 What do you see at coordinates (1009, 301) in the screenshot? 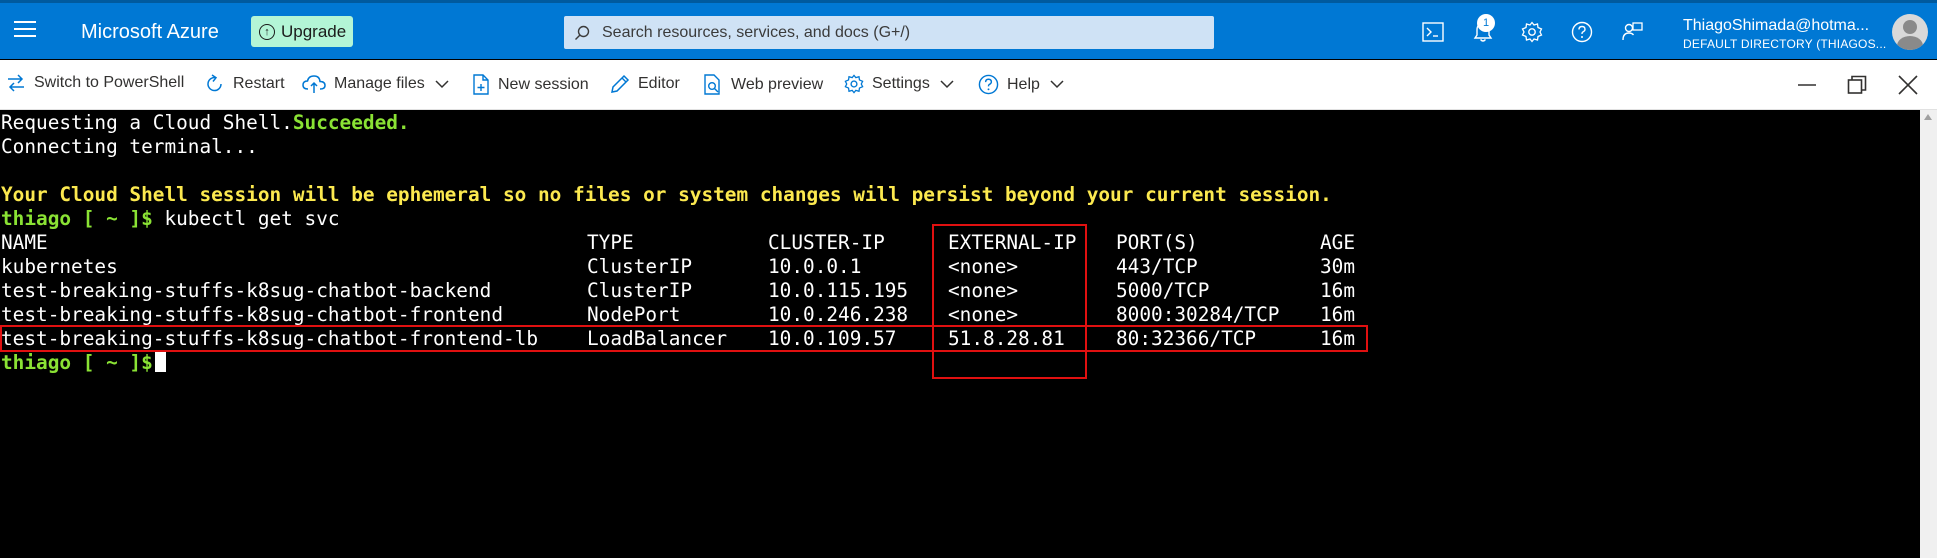
I see `highlight-column-box` at bounding box center [1009, 301].